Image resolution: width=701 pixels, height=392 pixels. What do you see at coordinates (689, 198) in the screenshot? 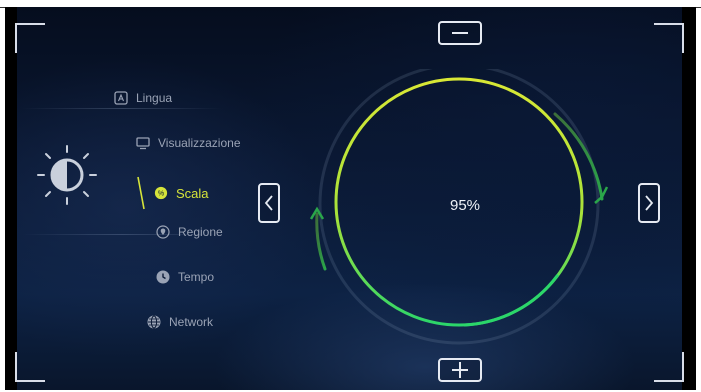
I see `right-letterbox` at bounding box center [689, 198].